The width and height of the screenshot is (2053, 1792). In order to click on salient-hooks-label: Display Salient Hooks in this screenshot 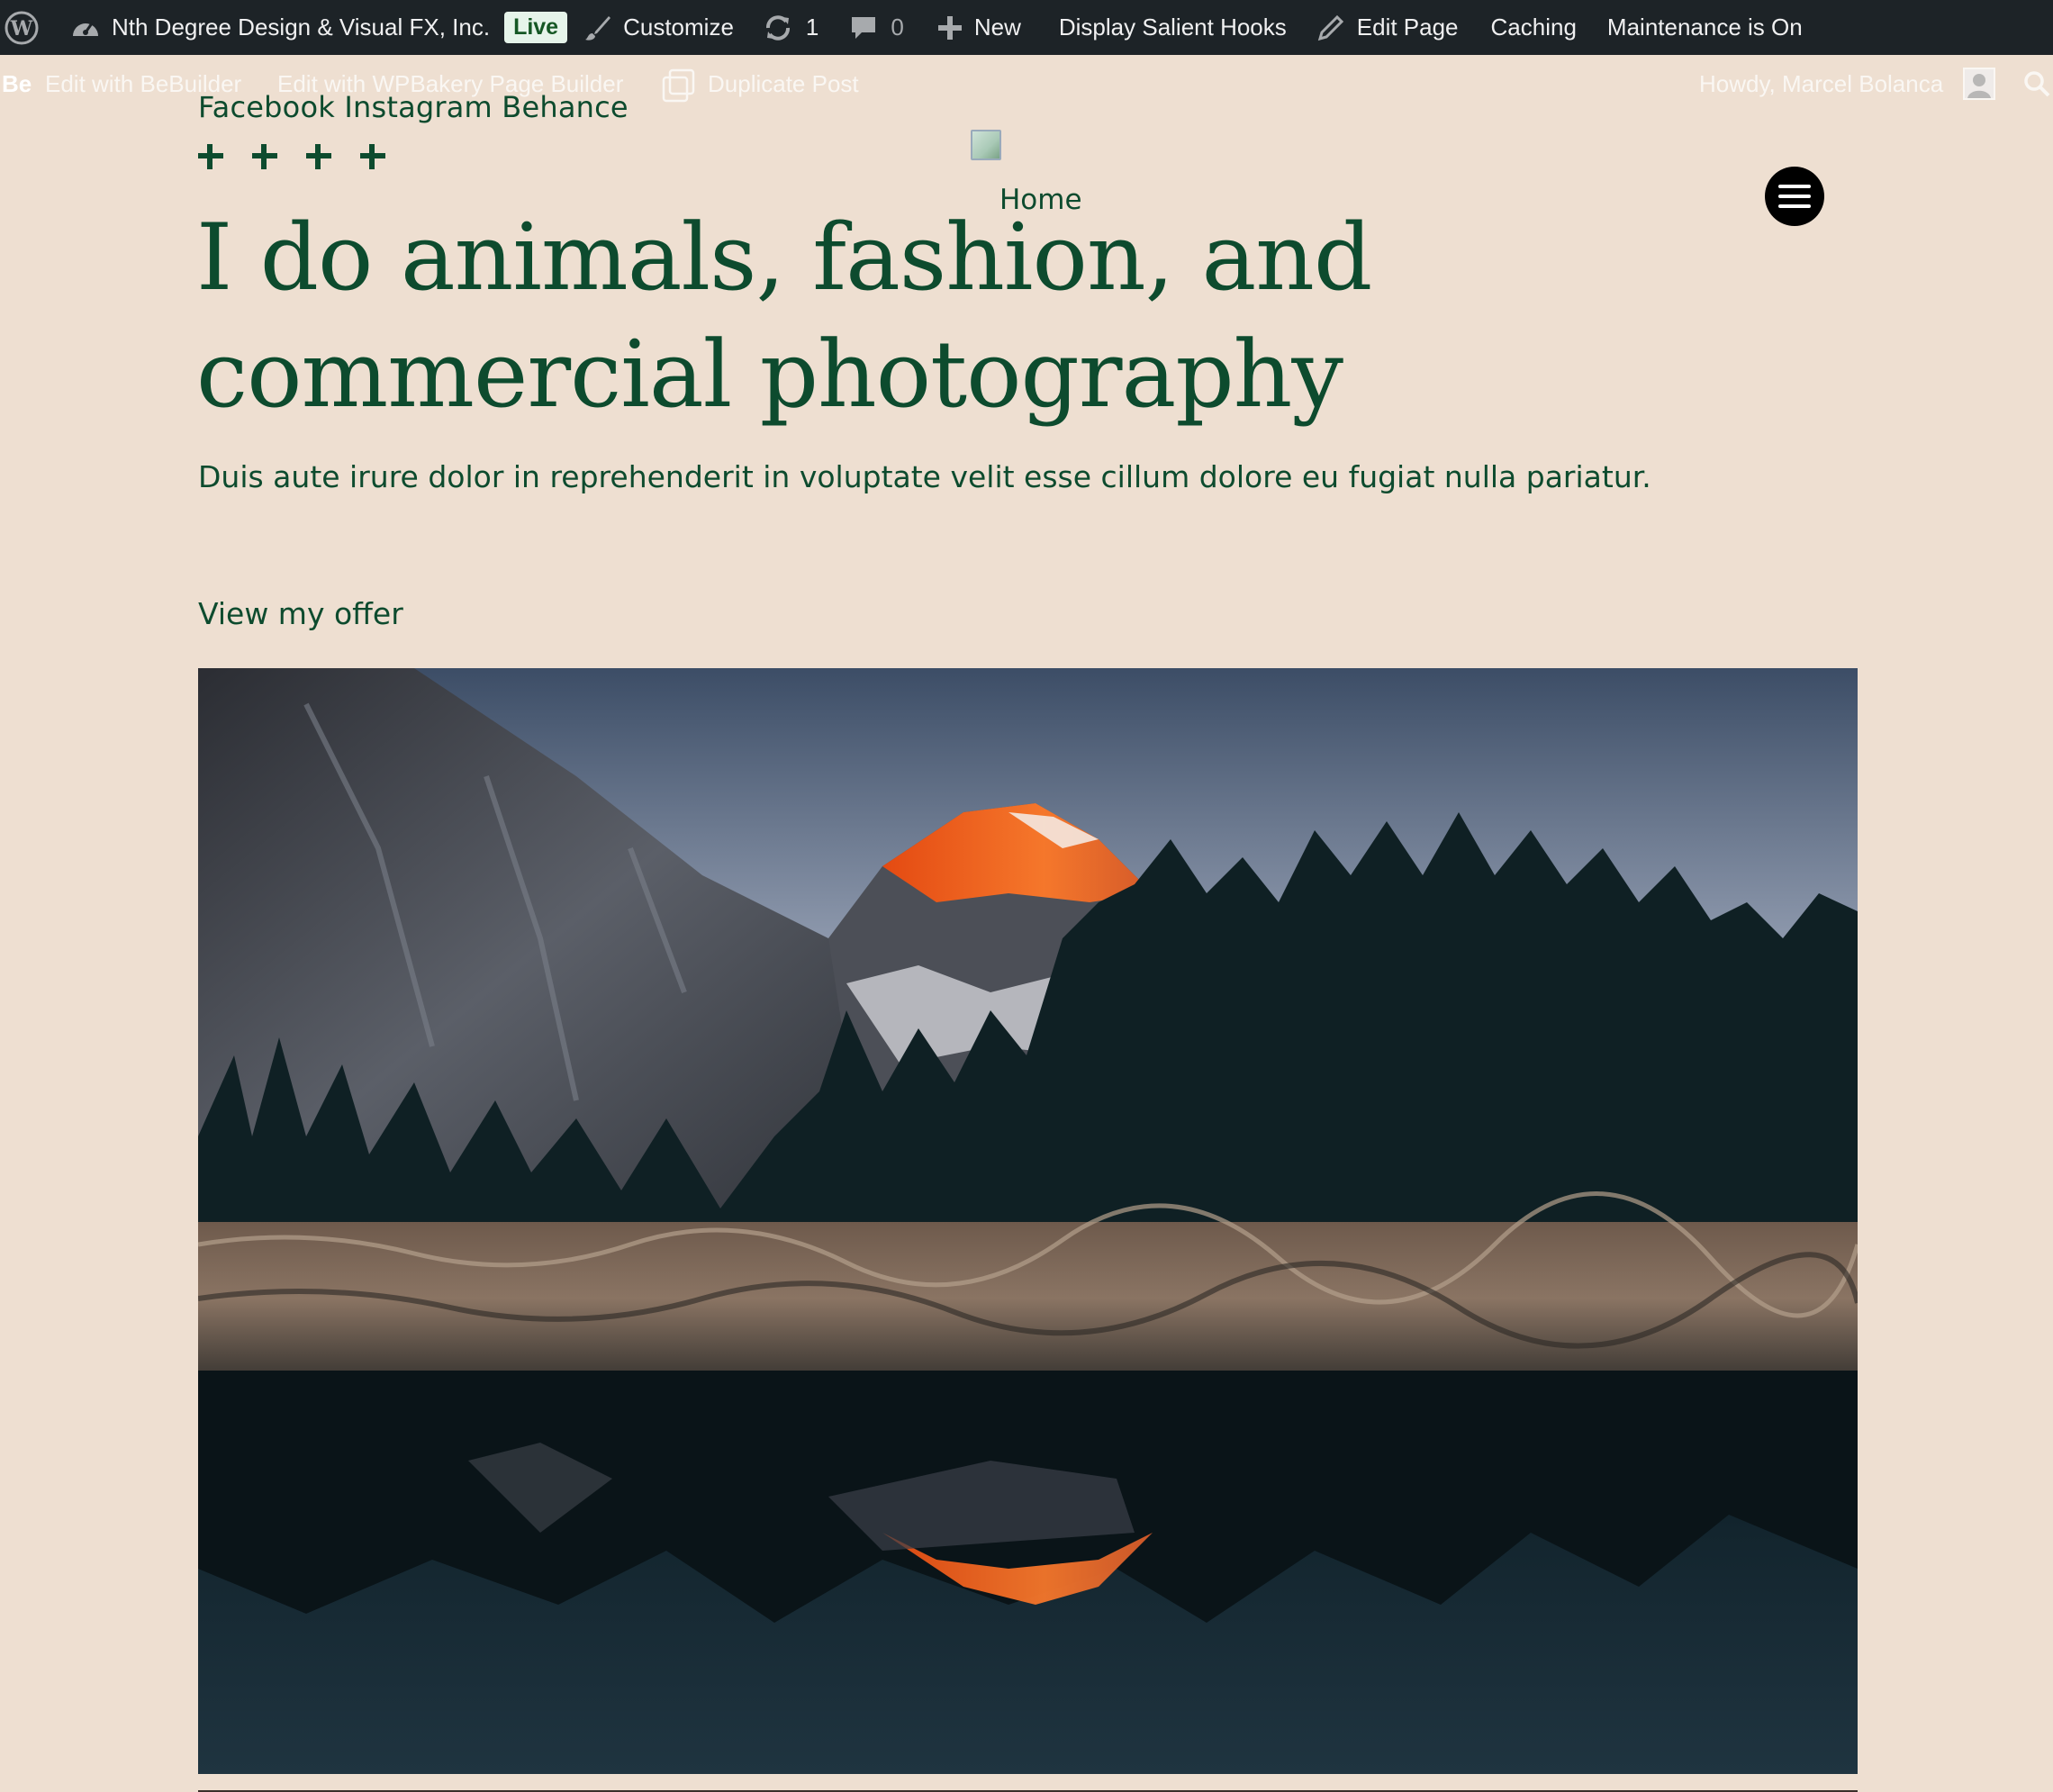, I will do `click(1172, 27)`.